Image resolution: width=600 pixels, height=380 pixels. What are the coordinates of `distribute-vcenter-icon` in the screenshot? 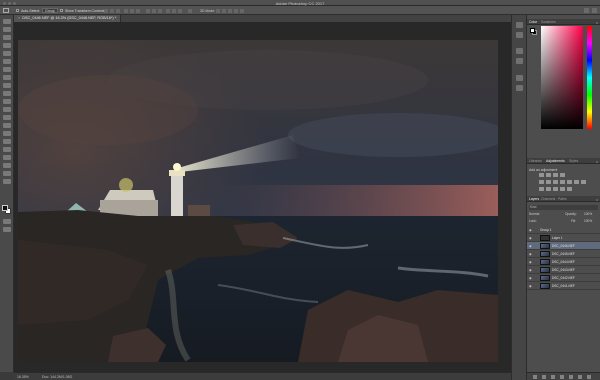 It's located at (154, 10).